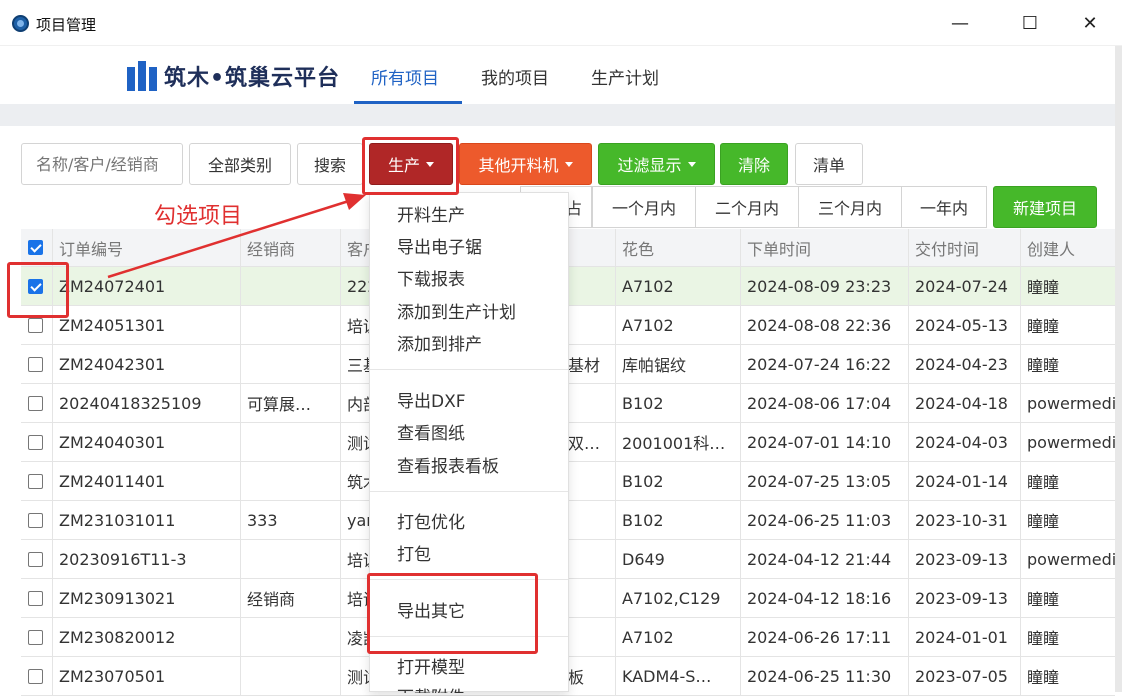 Image resolution: width=1122 pixels, height=696 pixels. Describe the element at coordinates (456, 310) in the screenshot. I see `menu-item-add-to-plan: 添加到生产计划` at that location.